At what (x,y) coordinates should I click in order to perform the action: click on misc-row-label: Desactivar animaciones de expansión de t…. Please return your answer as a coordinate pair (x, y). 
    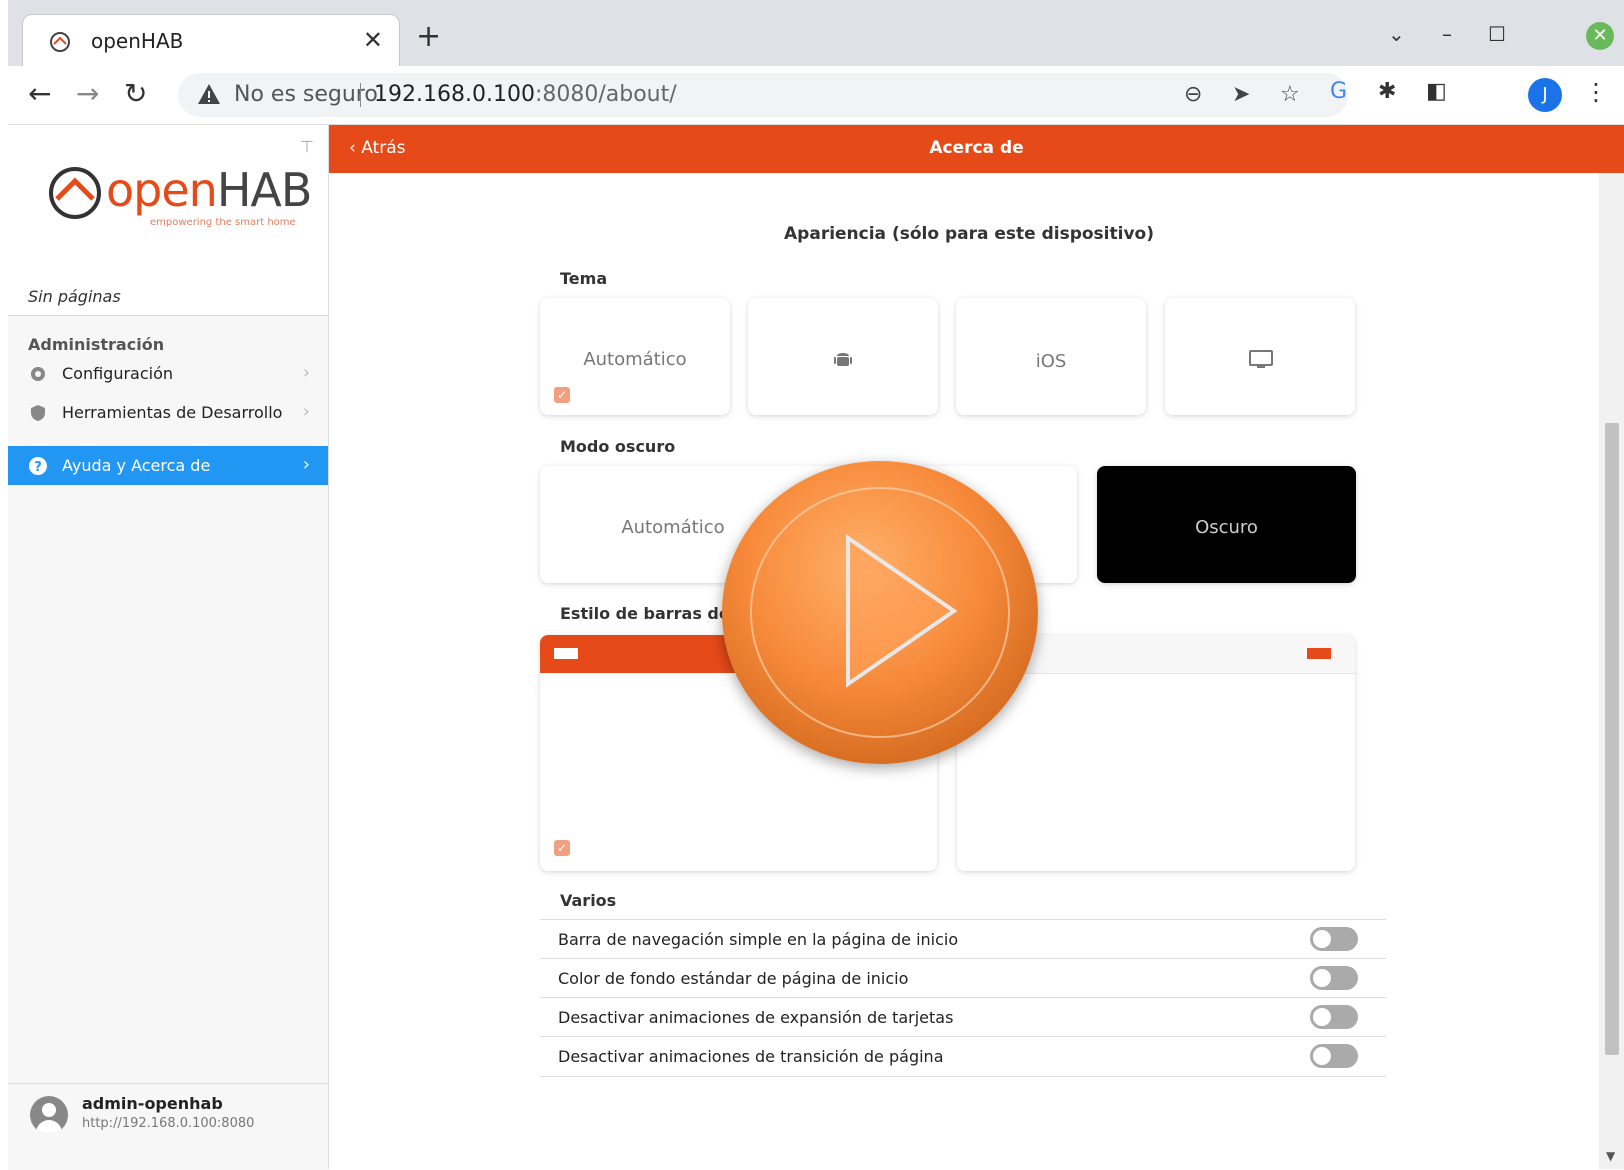
    Looking at the image, I should click on (756, 1017).